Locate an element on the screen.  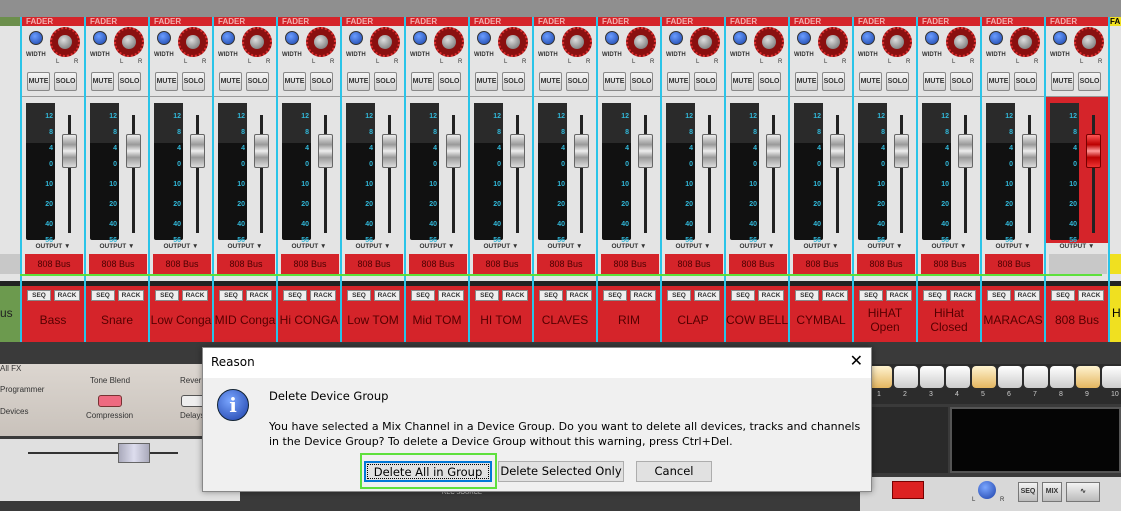
channel-name: Low TOM is located at coordinates (373, 320).